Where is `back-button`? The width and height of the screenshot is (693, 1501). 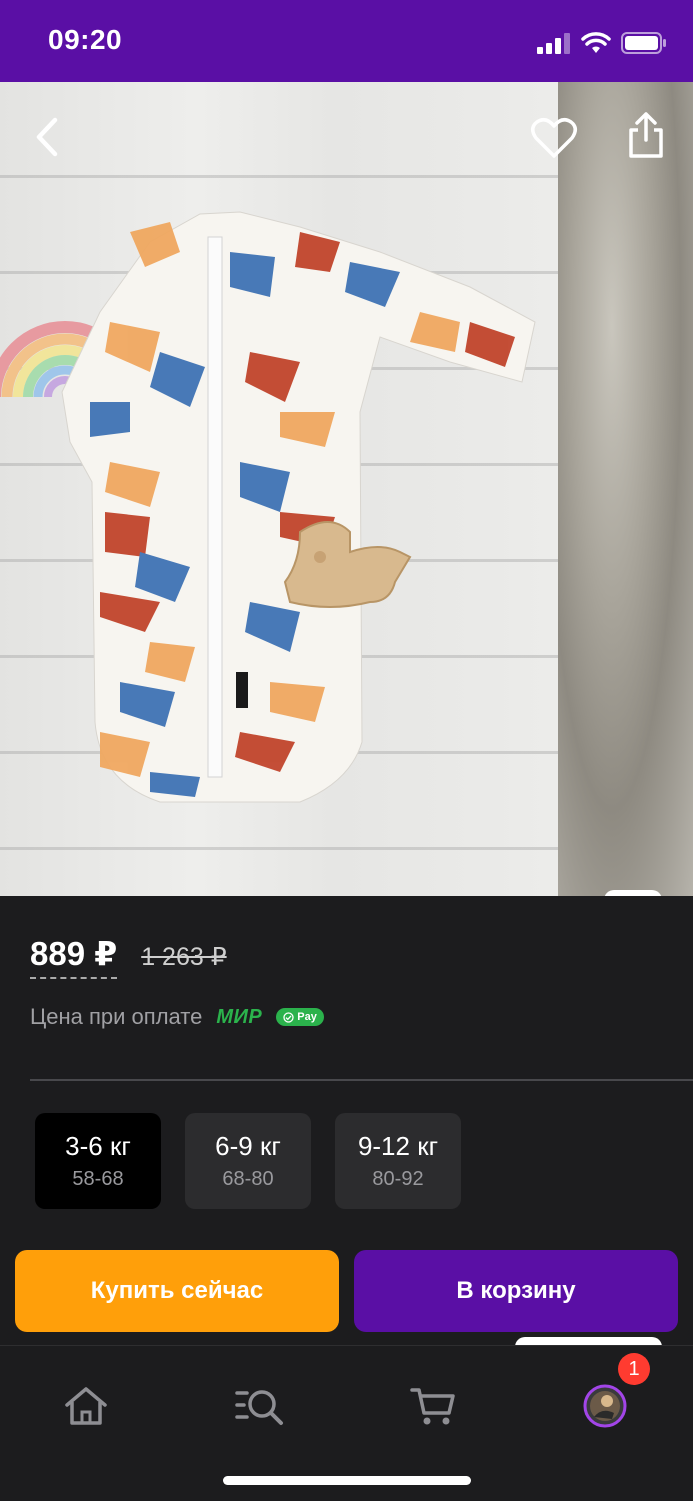
back-button is located at coordinates (48, 137).